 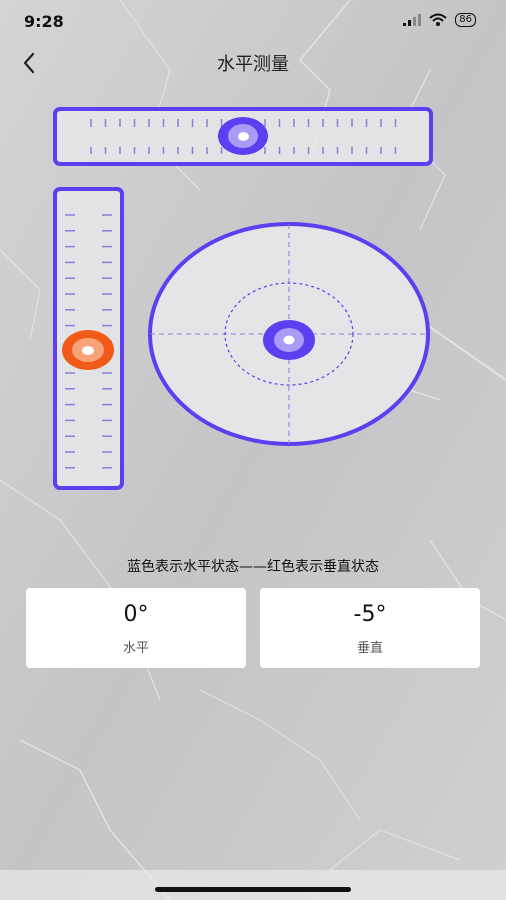 I want to click on legend-text: 蓝色表示水平状态——红色表示垂直状态, so click(x=253, y=567).